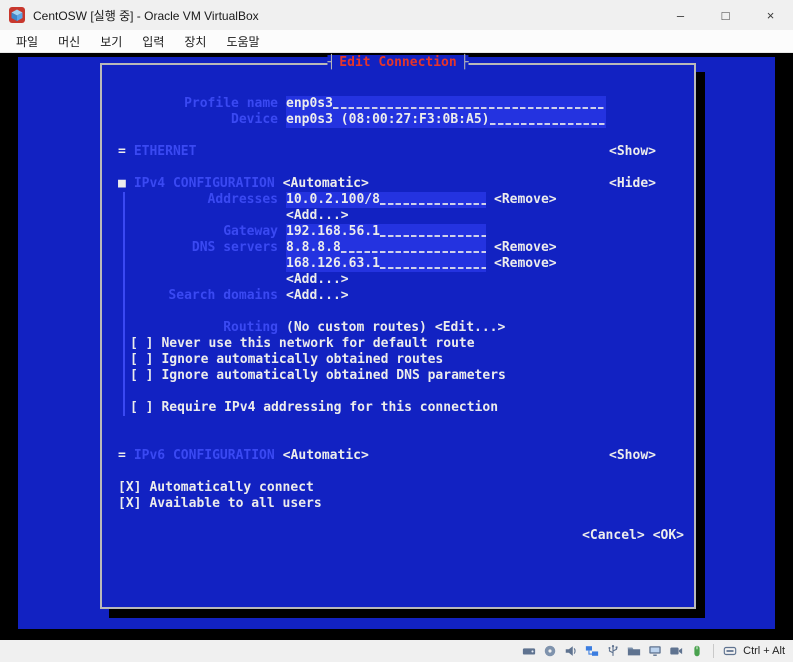  I want to click on ipv4-section-label: IPv4 CONFIGURATION, so click(204, 183).